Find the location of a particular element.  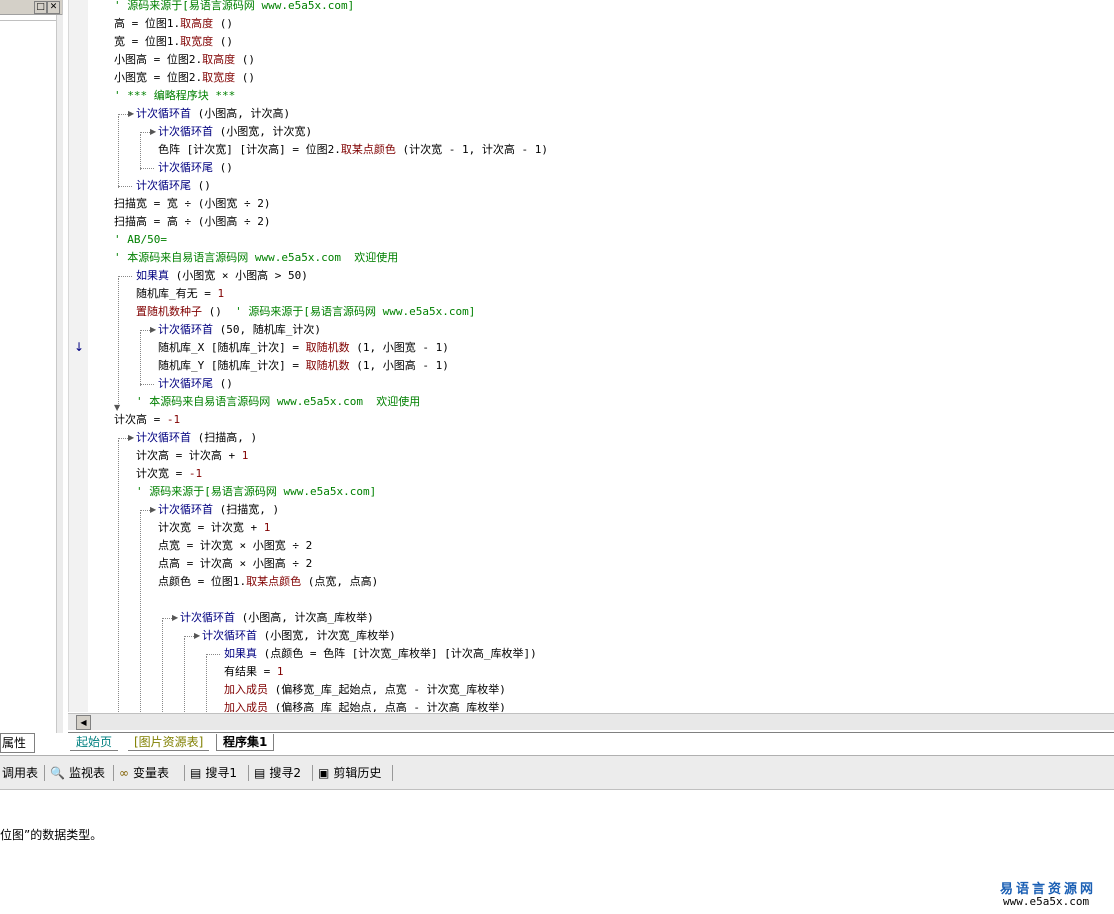

tab-label: 调用表 is located at coordinates (20, 773).